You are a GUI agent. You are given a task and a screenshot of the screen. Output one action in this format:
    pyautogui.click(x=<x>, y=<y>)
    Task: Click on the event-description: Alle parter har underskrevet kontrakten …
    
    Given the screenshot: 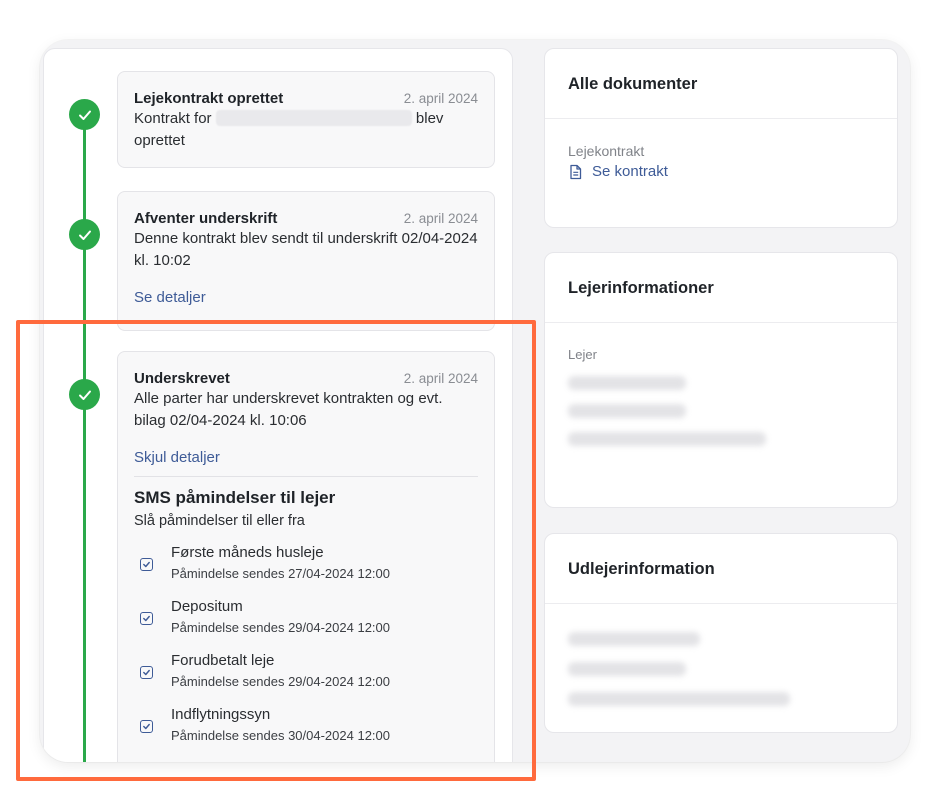 What is the action you would take?
    pyautogui.click(x=288, y=409)
    